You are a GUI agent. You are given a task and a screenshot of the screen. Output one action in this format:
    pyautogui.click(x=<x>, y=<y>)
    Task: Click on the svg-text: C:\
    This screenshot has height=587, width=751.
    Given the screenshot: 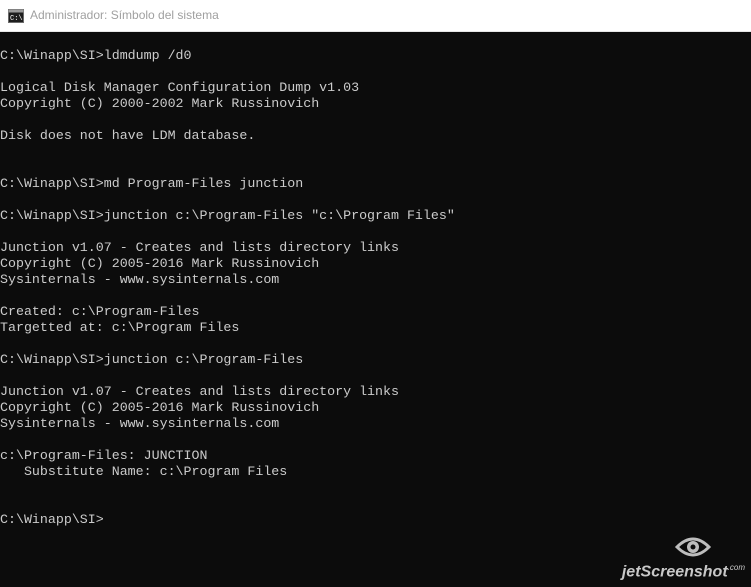 What is the action you would take?
    pyautogui.click(x=16, y=19)
    